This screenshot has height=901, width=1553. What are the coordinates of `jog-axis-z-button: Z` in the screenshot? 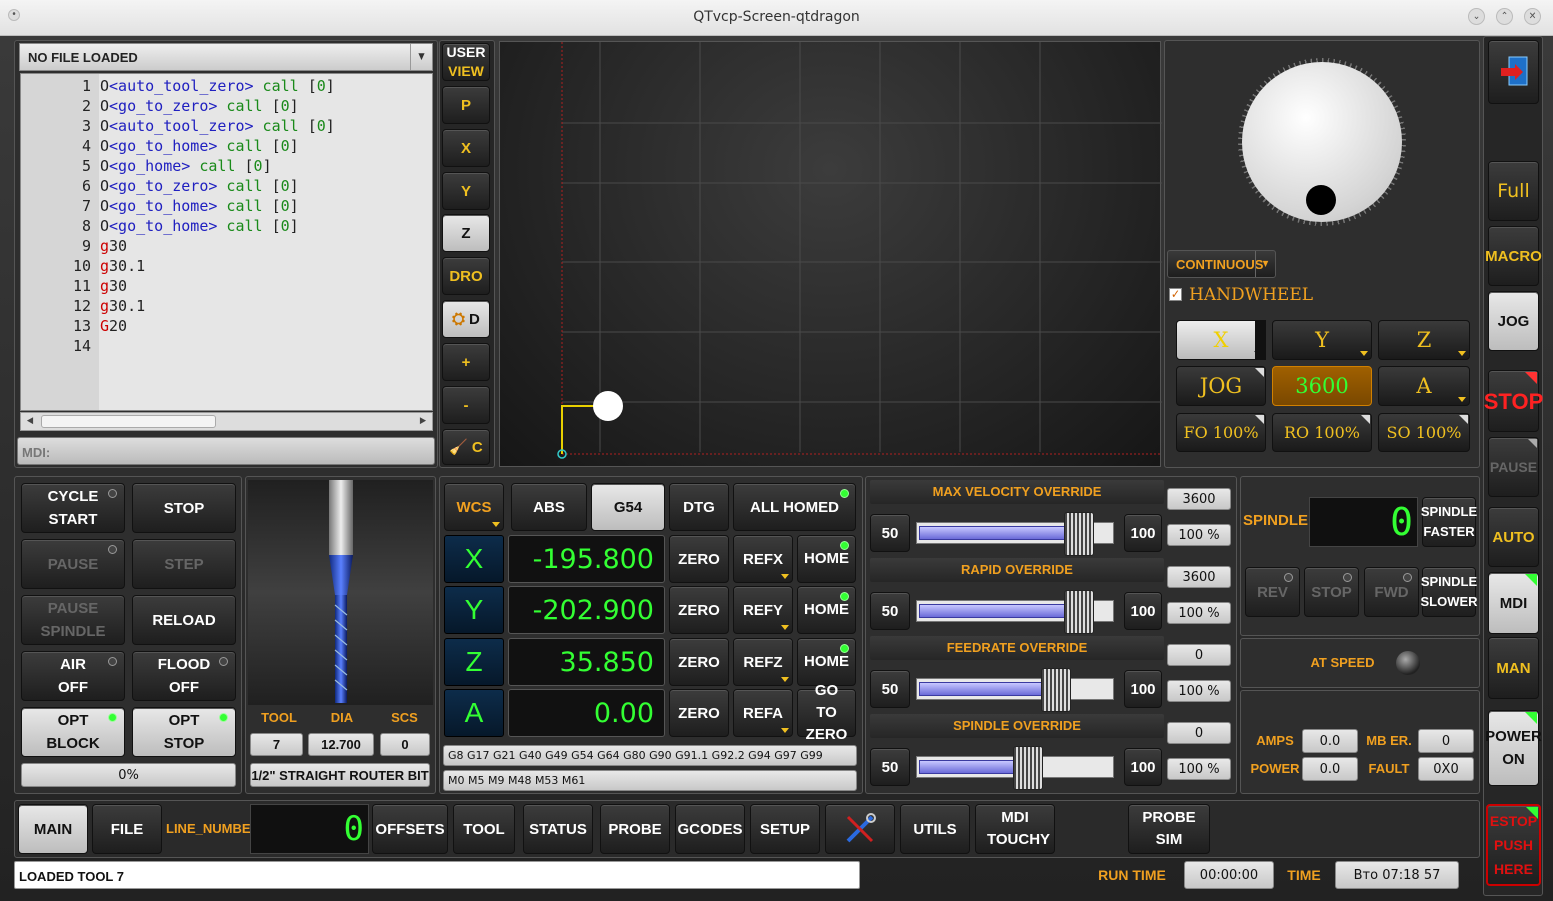 It's located at (1424, 340).